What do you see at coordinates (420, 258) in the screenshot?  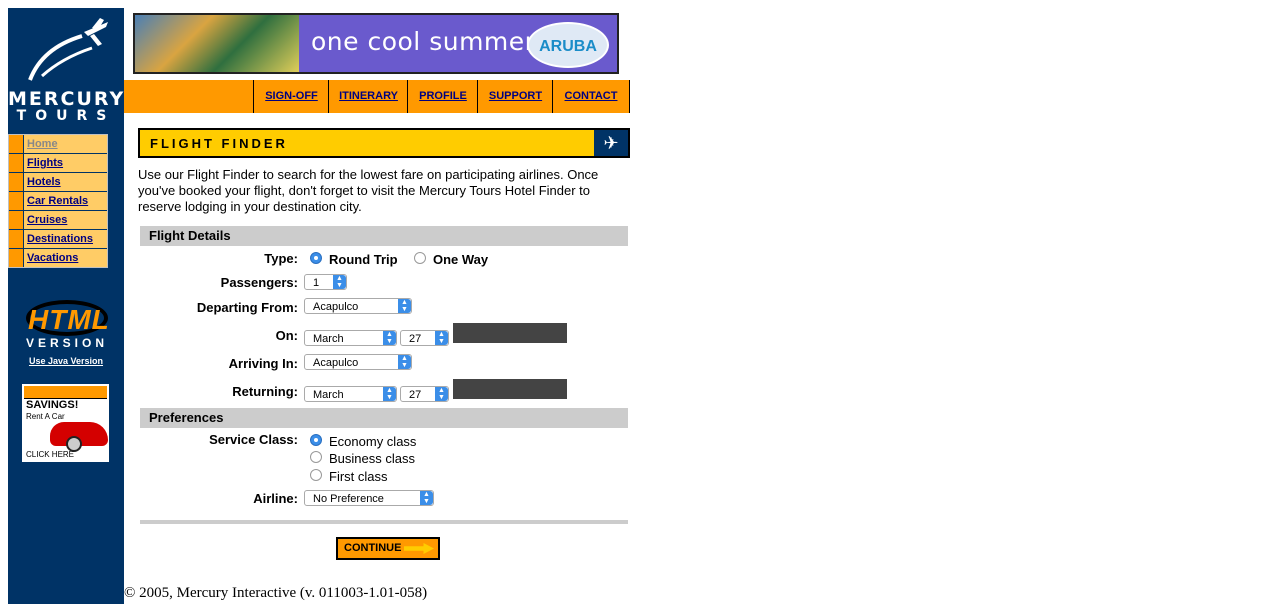 I see `one-way-radio` at bounding box center [420, 258].